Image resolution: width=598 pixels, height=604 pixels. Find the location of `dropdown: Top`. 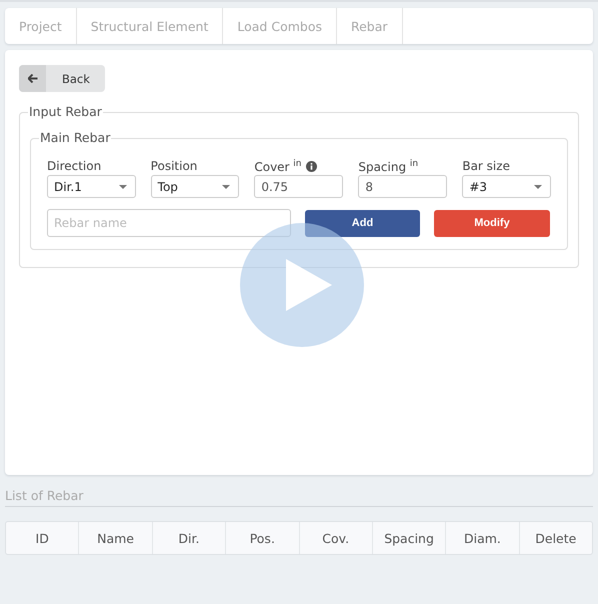

dropdown: Top is located at coordinates (195, 186).